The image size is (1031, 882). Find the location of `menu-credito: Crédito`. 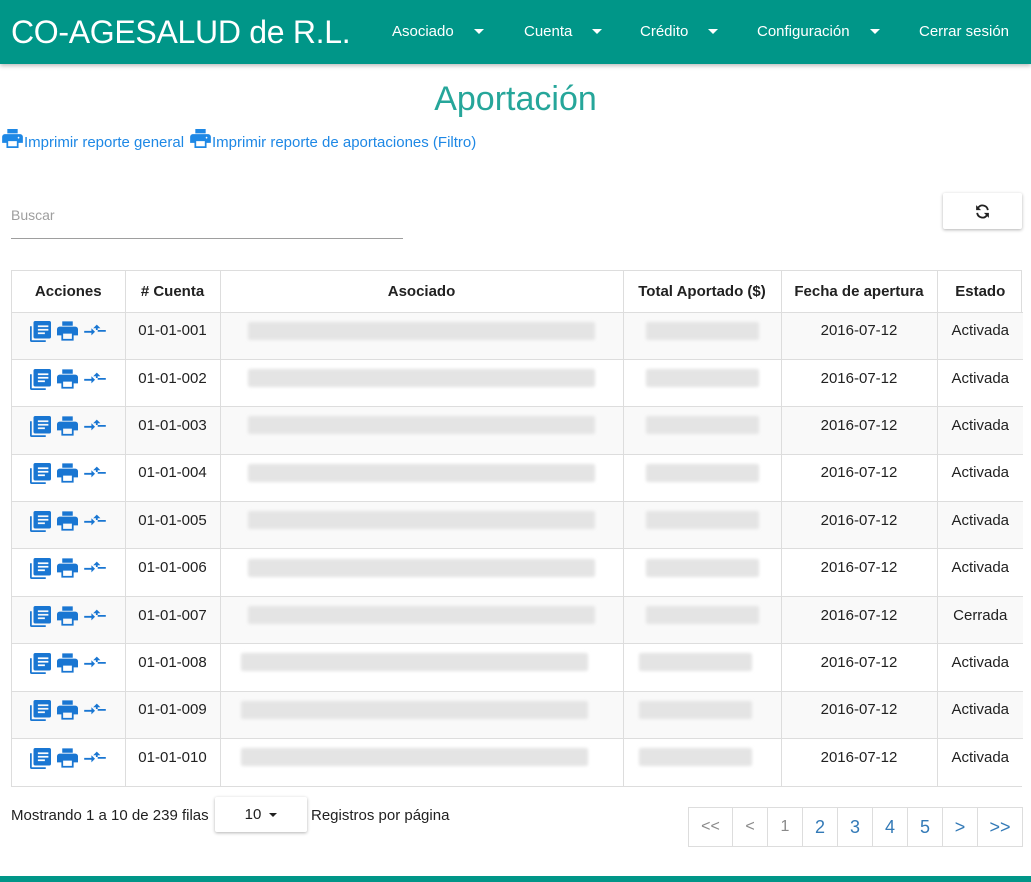

menu-credito: Crédito is located at coordinates (679, 32).